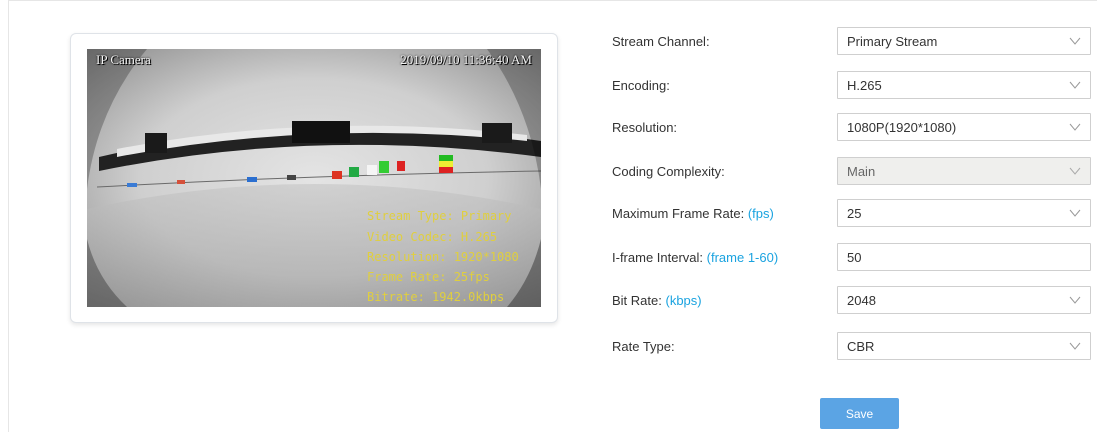 This screenshot has height=432, width=1097. What do you see at coordinates (466, 59) in the screenshot?
I see `timestamp-osd: 2019/09/10 11:36:40 AM` at bounding box center [466, 59].